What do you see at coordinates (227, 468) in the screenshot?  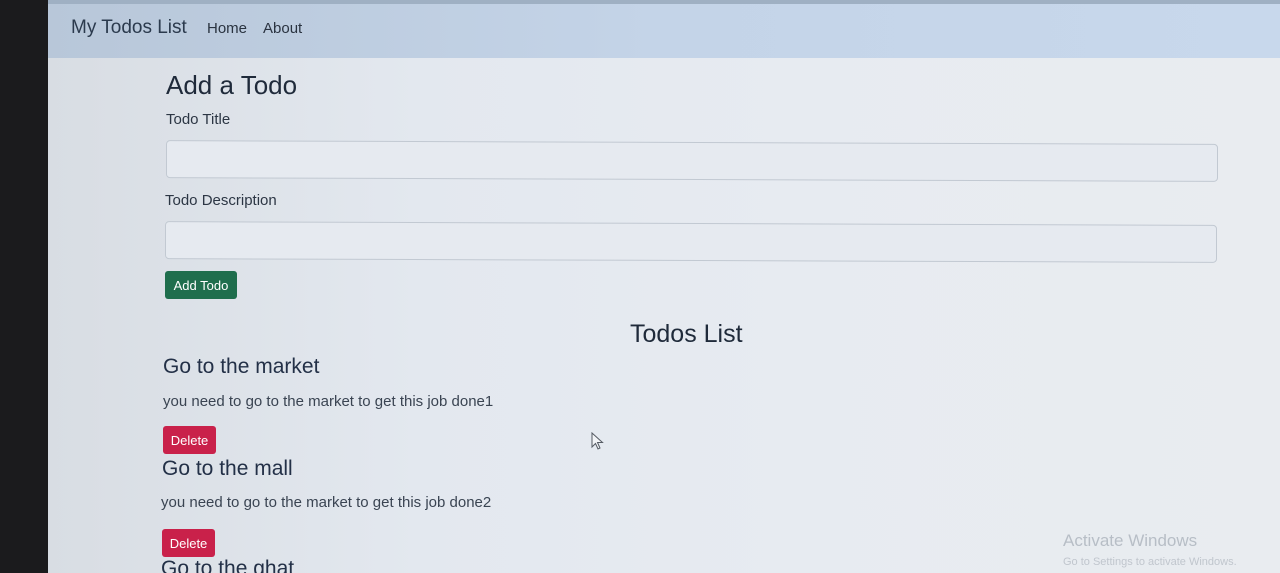 I see `todo-item-title: Go to the mall` at bounding box center [227, 468].